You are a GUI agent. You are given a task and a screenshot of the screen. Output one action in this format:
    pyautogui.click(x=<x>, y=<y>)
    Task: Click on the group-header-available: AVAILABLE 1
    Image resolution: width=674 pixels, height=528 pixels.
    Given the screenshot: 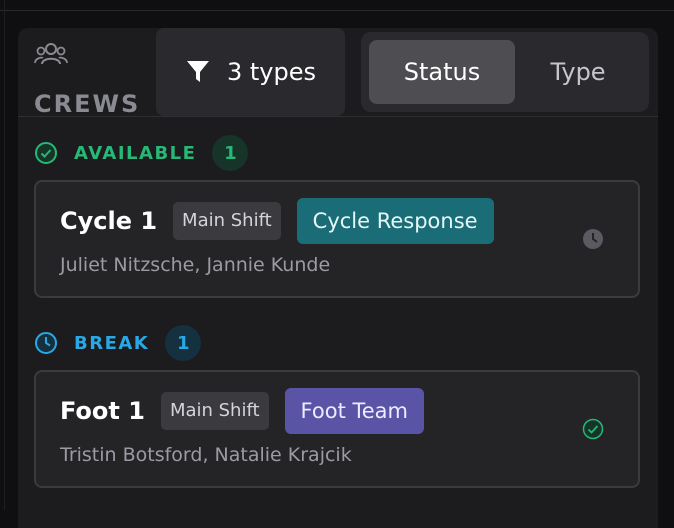 What is the action you would take?
    pyautogui.click(x=141, y=153)
    